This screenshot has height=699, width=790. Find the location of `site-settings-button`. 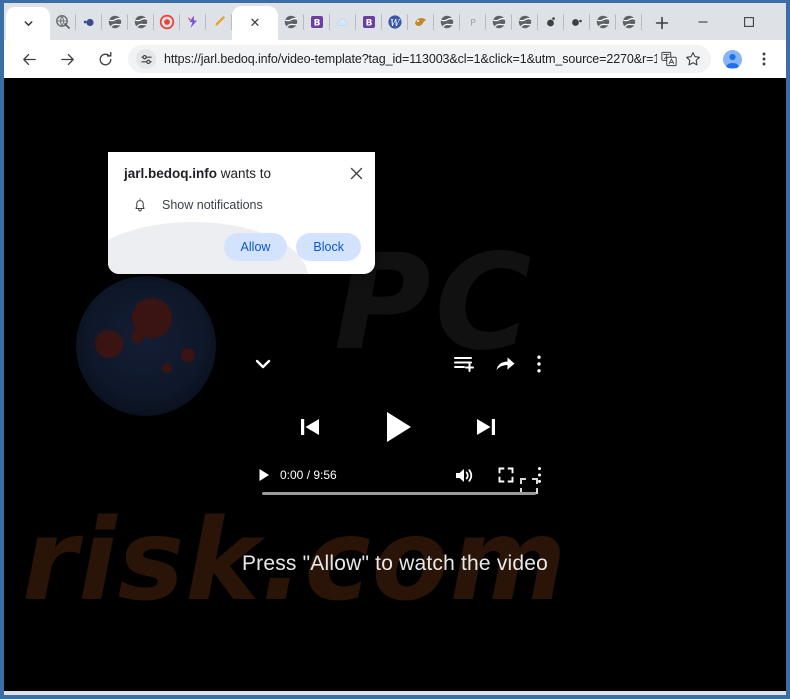

site-settings-button is located at coordinates (146, 59).